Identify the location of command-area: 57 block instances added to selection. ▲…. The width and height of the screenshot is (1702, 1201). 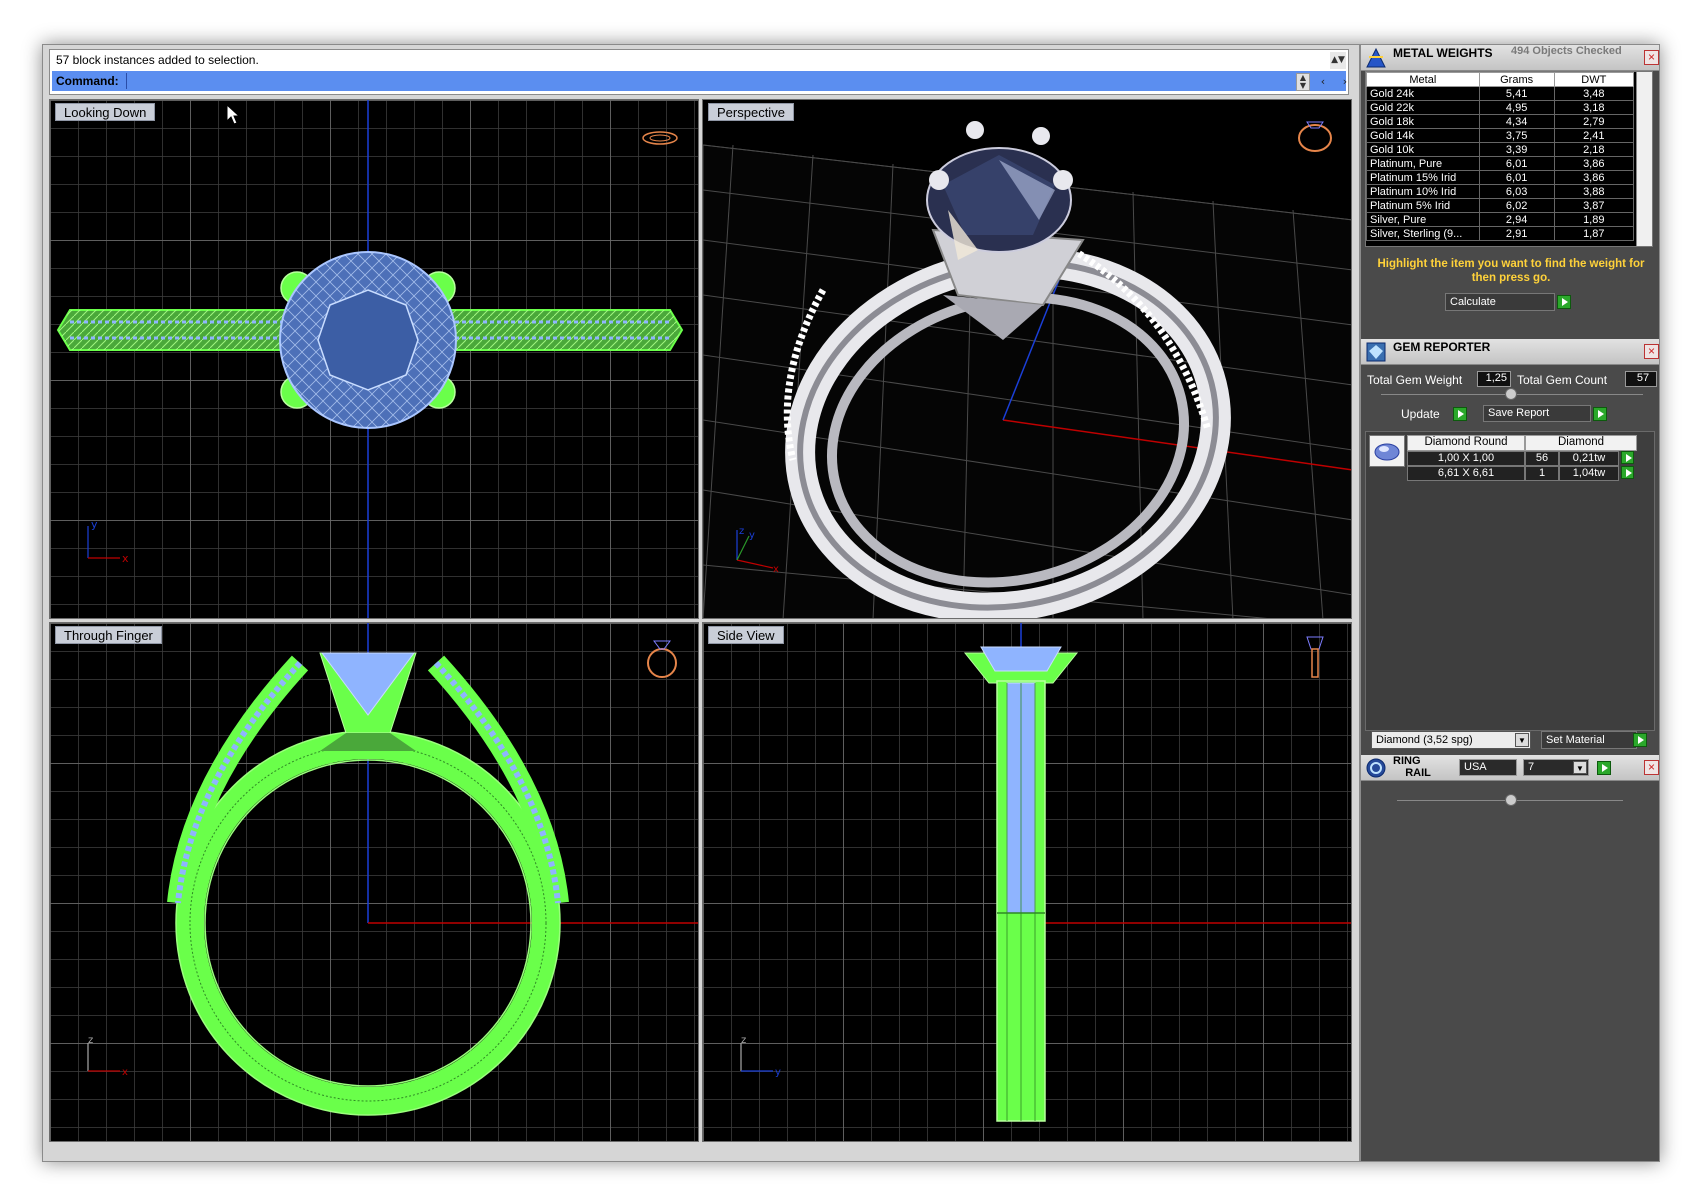
(699, 72).